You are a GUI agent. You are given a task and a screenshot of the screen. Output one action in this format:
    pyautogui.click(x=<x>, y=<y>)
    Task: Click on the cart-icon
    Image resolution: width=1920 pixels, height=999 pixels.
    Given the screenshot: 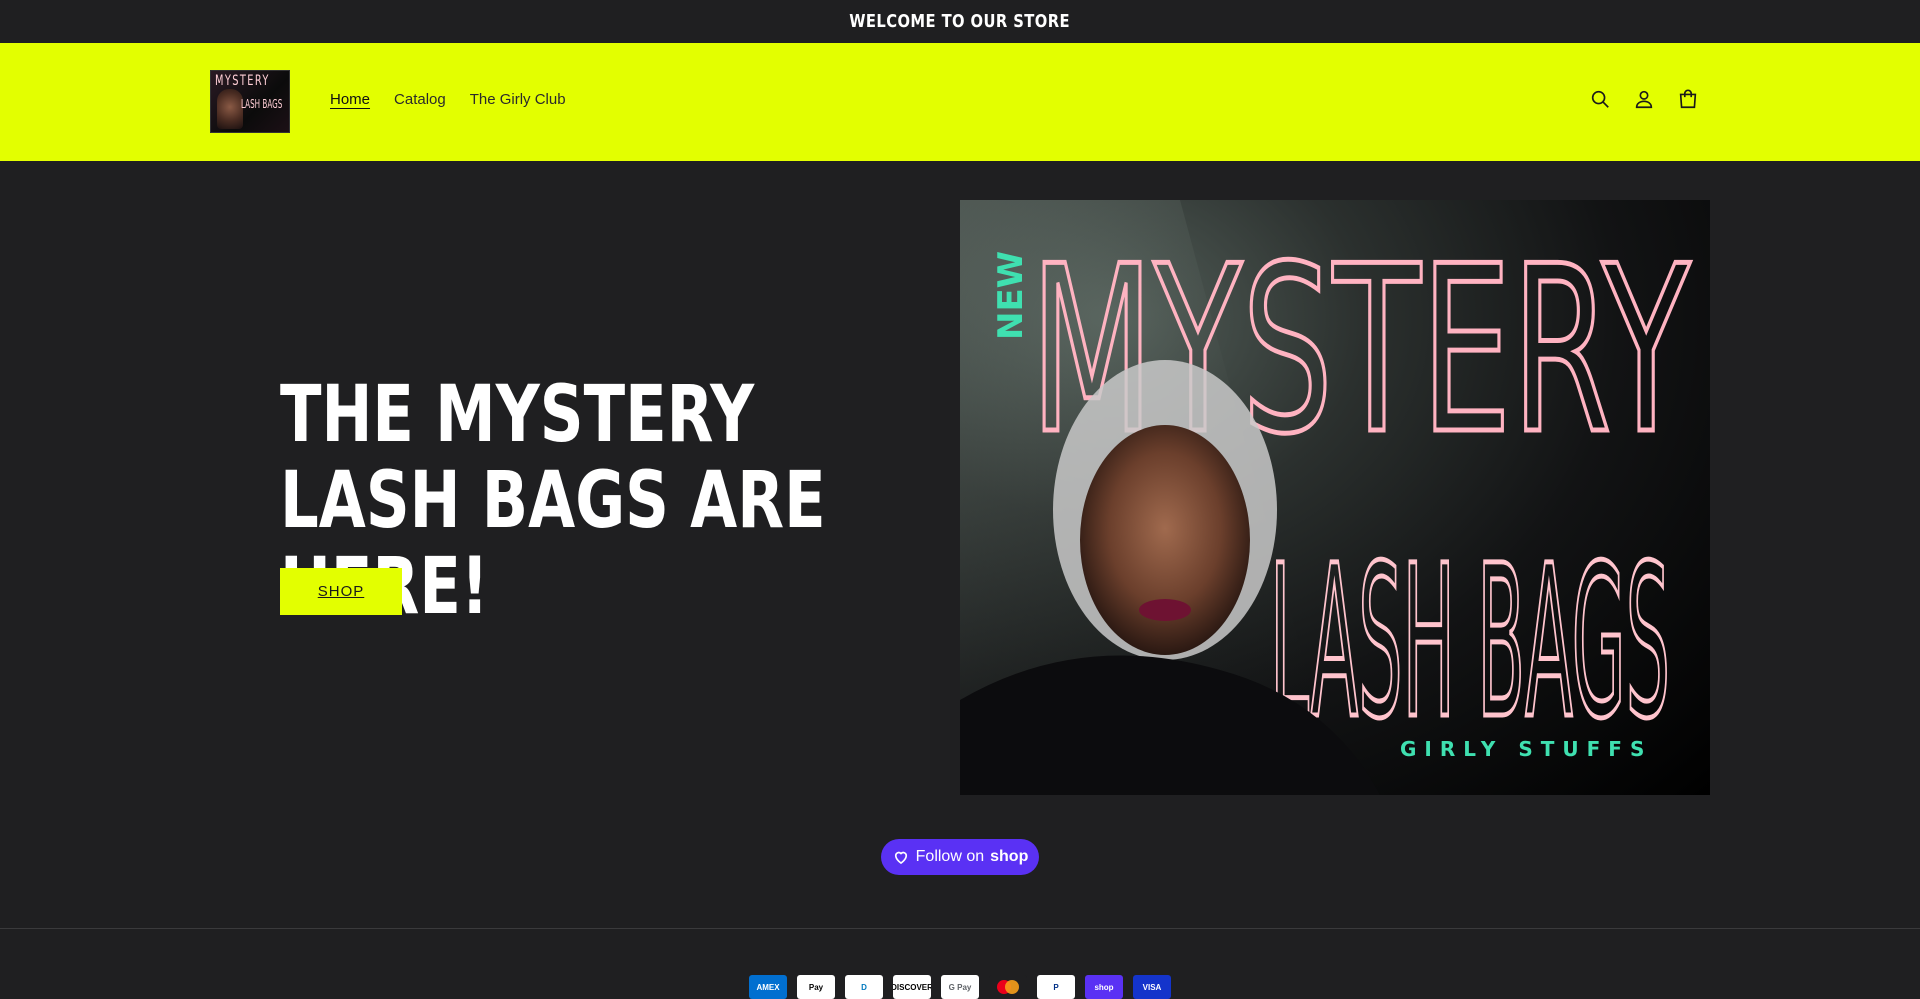 What is the action you would take?
    pyautogui.click(x=1688, y=99)
    